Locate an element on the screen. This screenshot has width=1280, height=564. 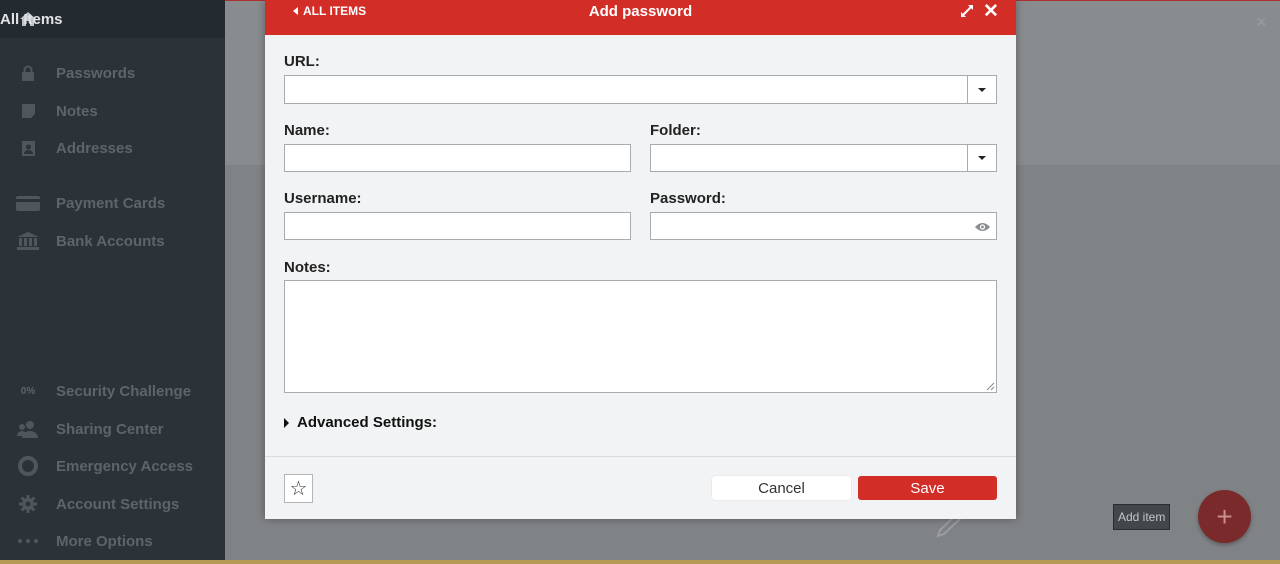
sidebar-item-label: Bank Accounts is located at coordinates (110, 241).